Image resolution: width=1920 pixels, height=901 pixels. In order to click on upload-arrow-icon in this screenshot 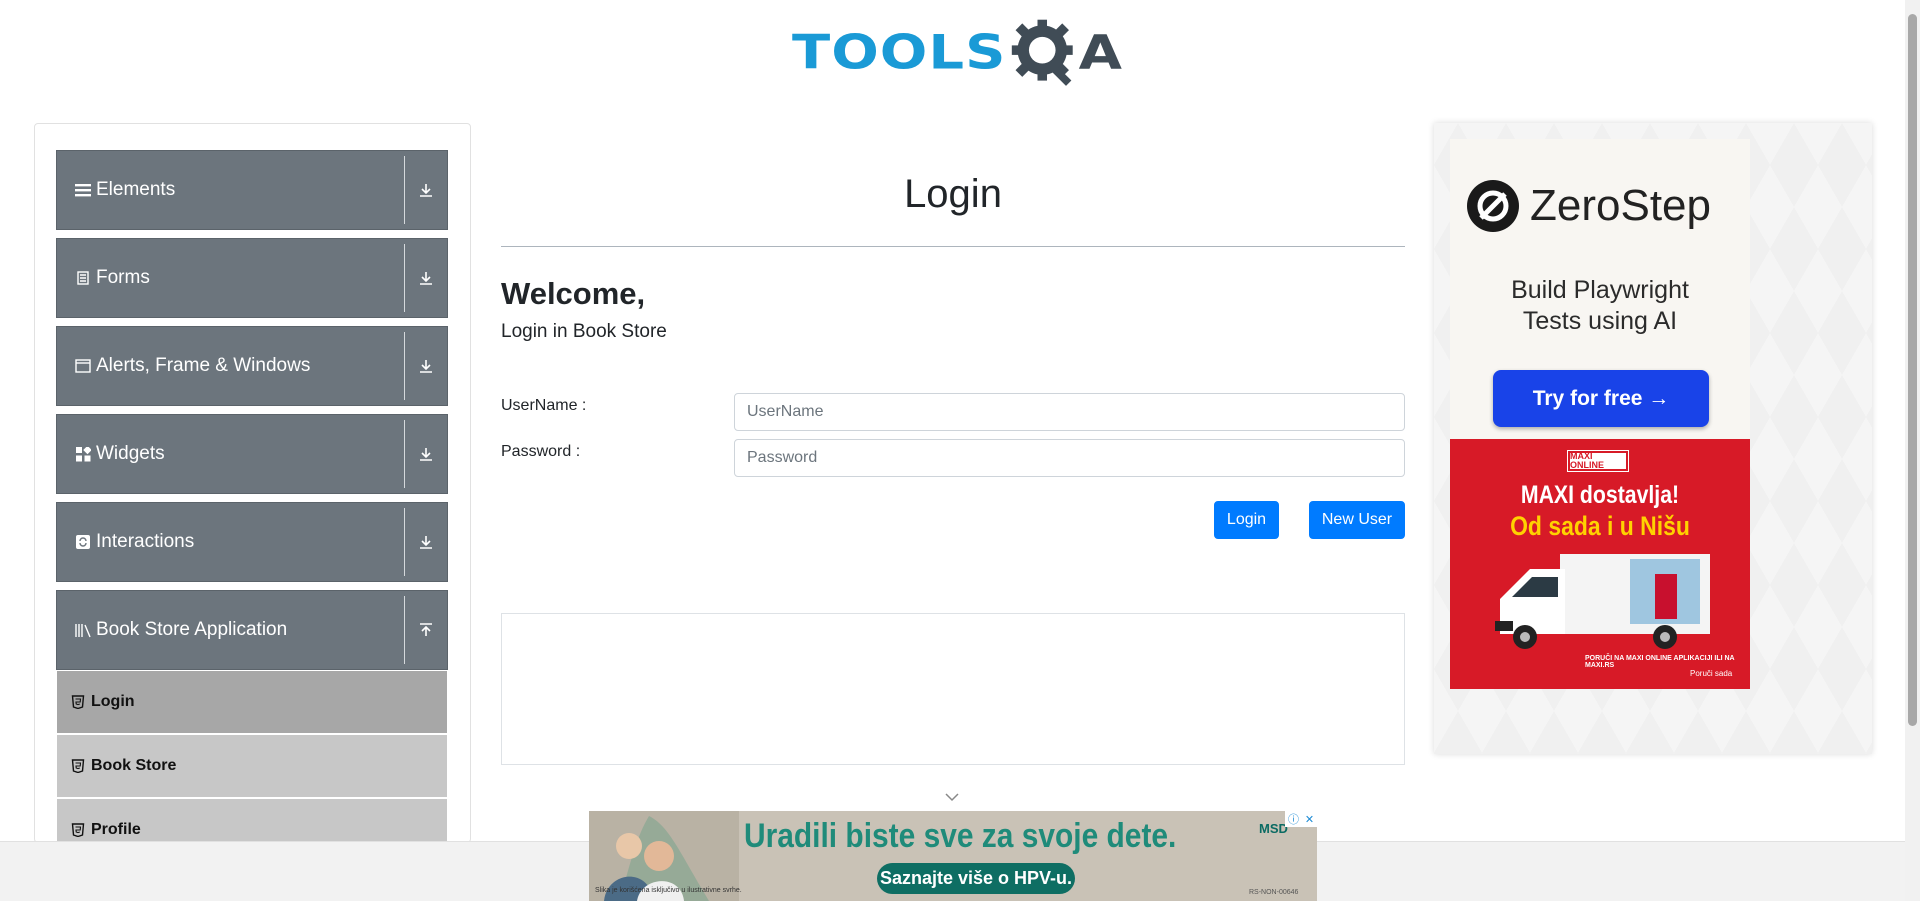, I will do `click(426, 630)`.